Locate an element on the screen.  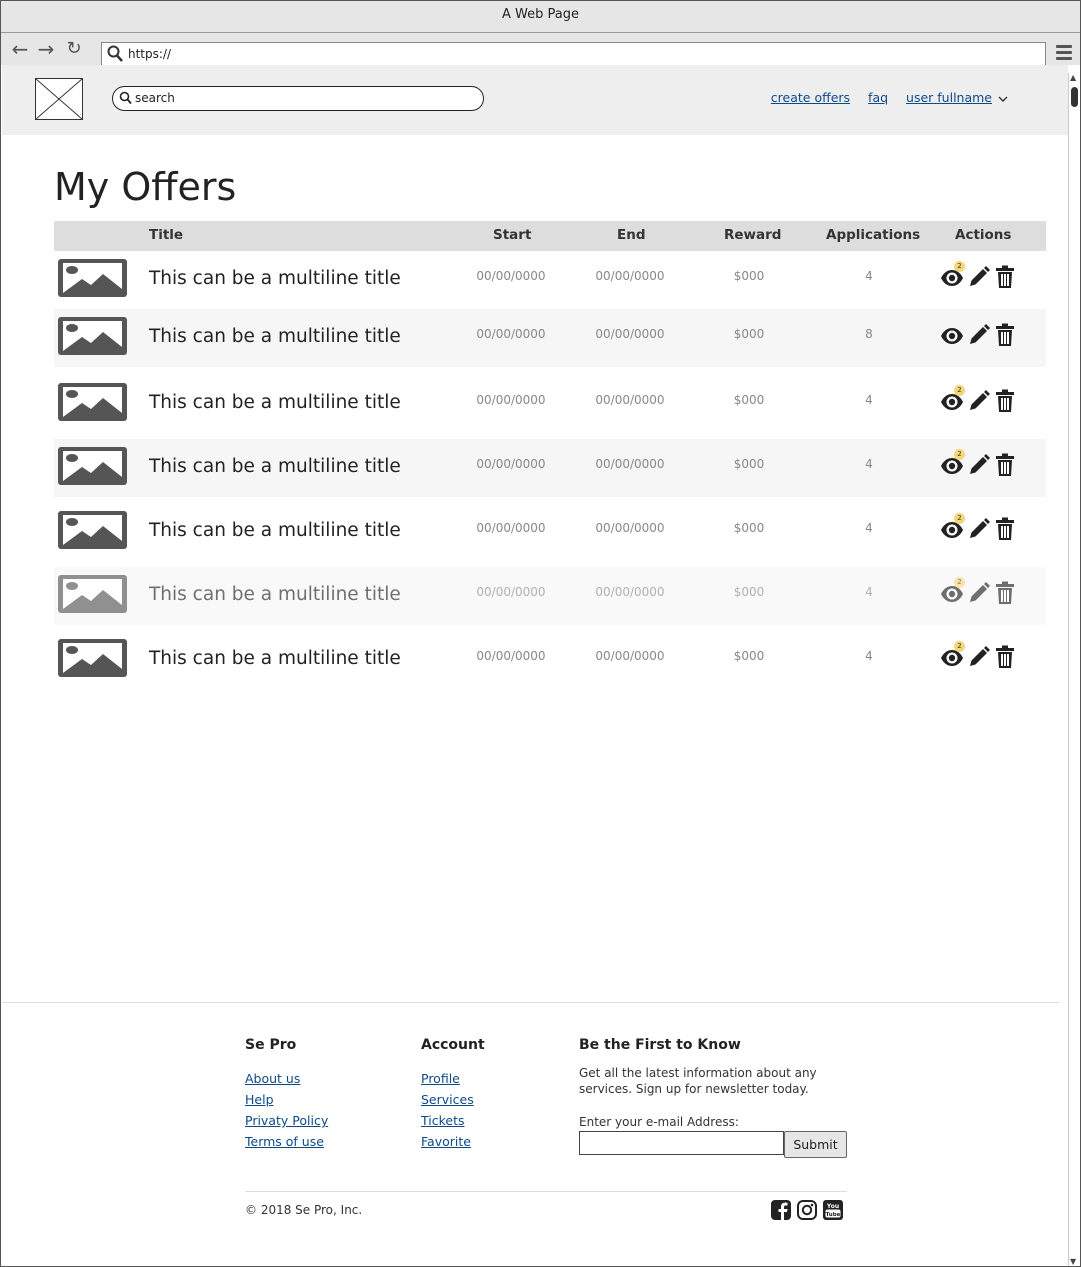
footer-link-favorite: Favorite is located at coordinates (453, 1141).